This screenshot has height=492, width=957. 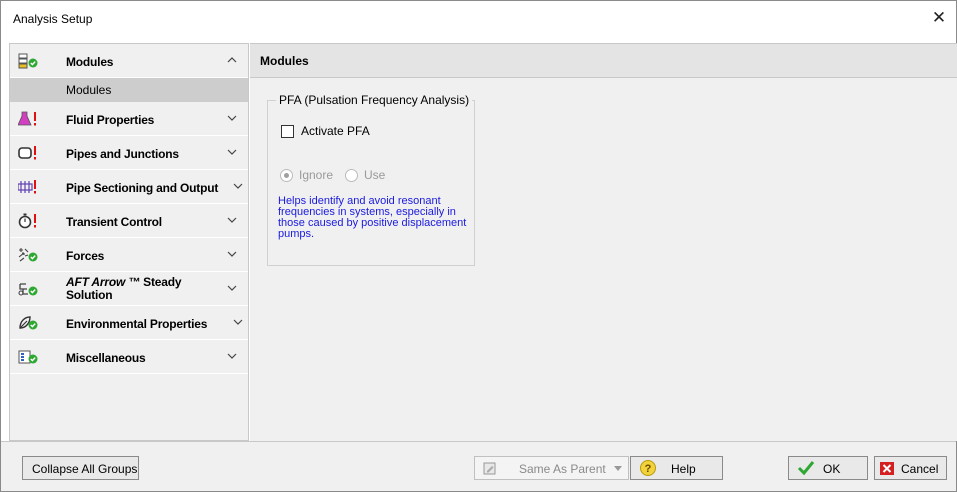 What do you see at coordinates (351, 175) in the screenshot?
I see `use-radio` at bounding box center [351, 175].